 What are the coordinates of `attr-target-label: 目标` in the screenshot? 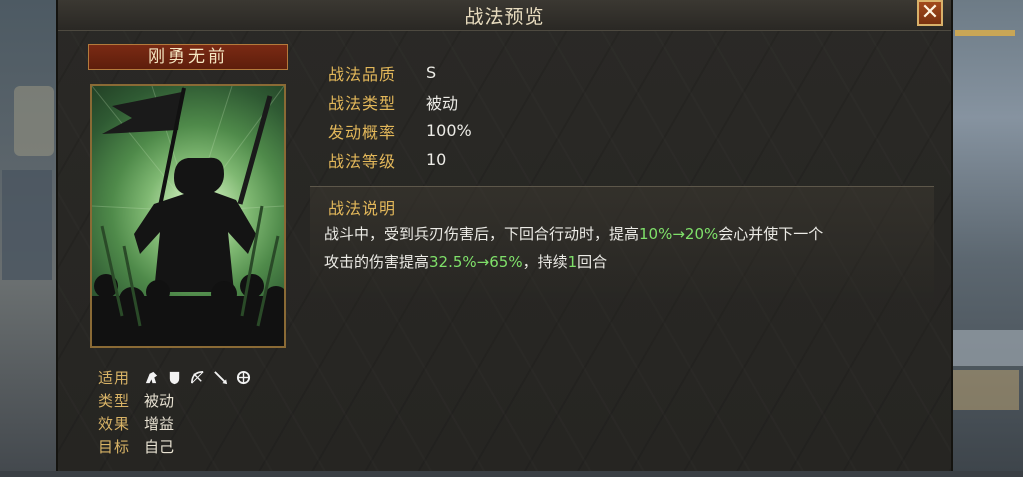 It's located at (114, 447).